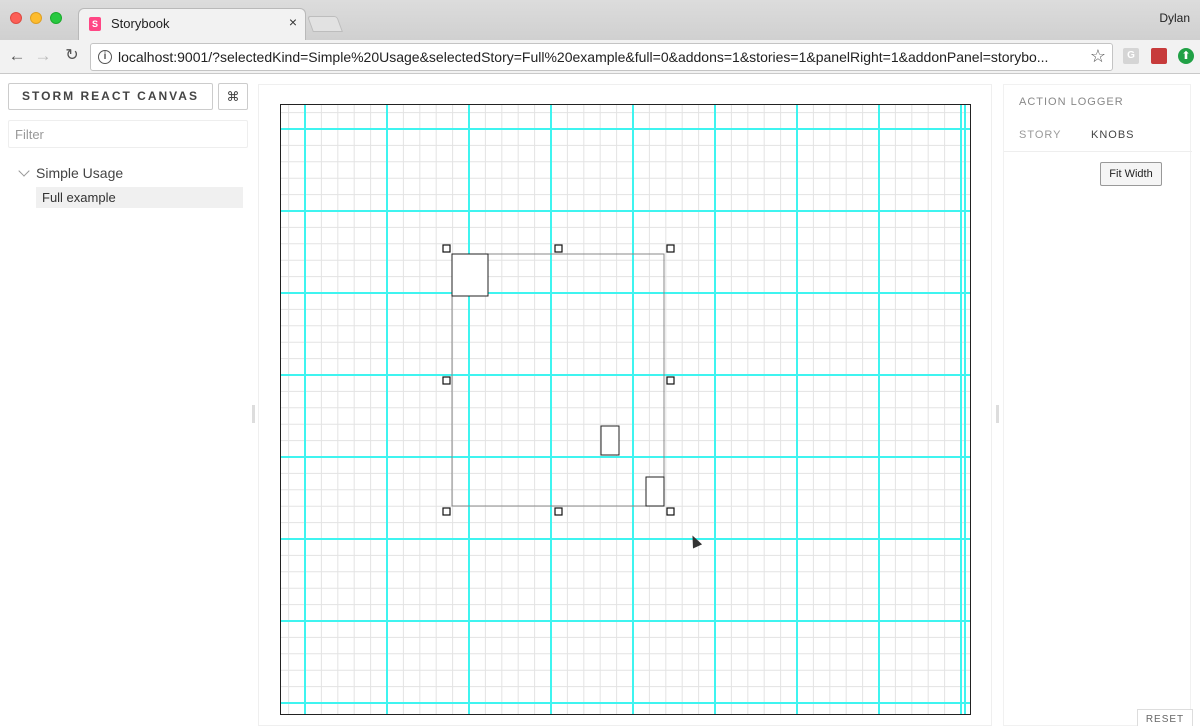  What do you see at coordinates (610, 440) in the screenshot?
I see `canvas-node-small` at bounding box center [610, 440].